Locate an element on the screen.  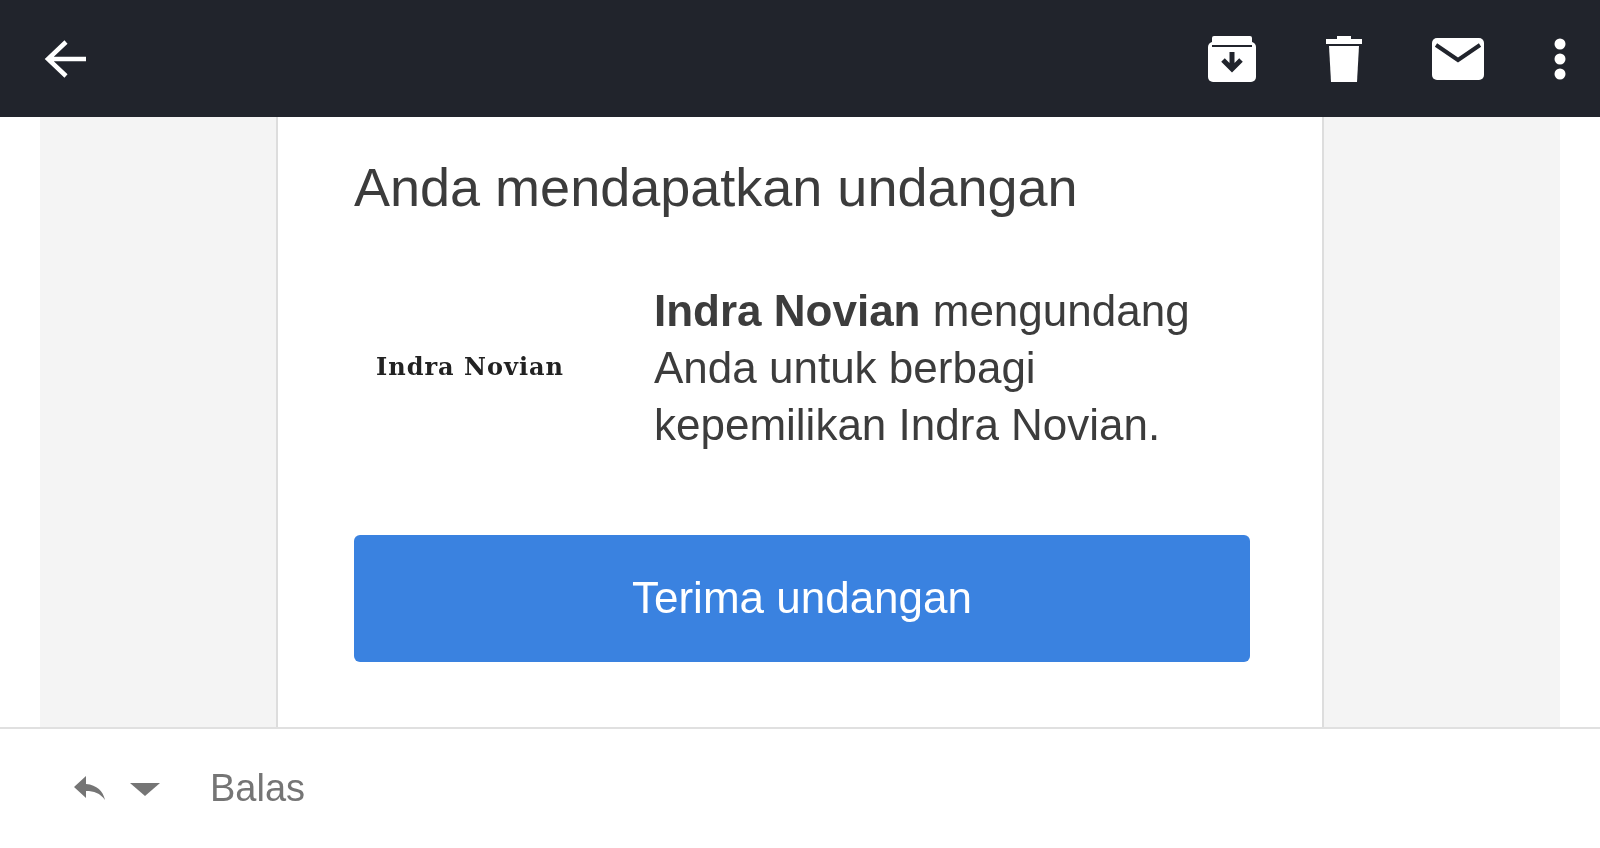
email-title: Anda mendapatkan undangan is located at coordinates (716, 187).